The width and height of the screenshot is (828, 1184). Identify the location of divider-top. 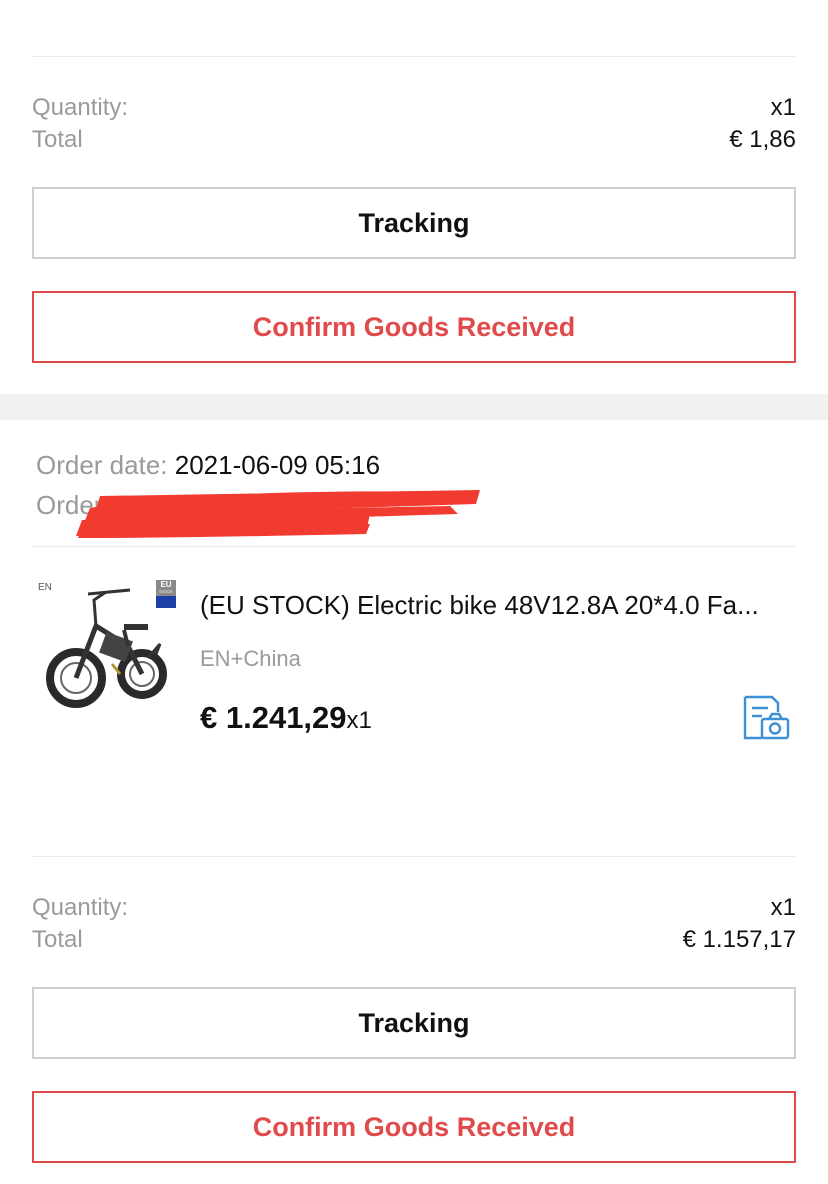
(414, 56).